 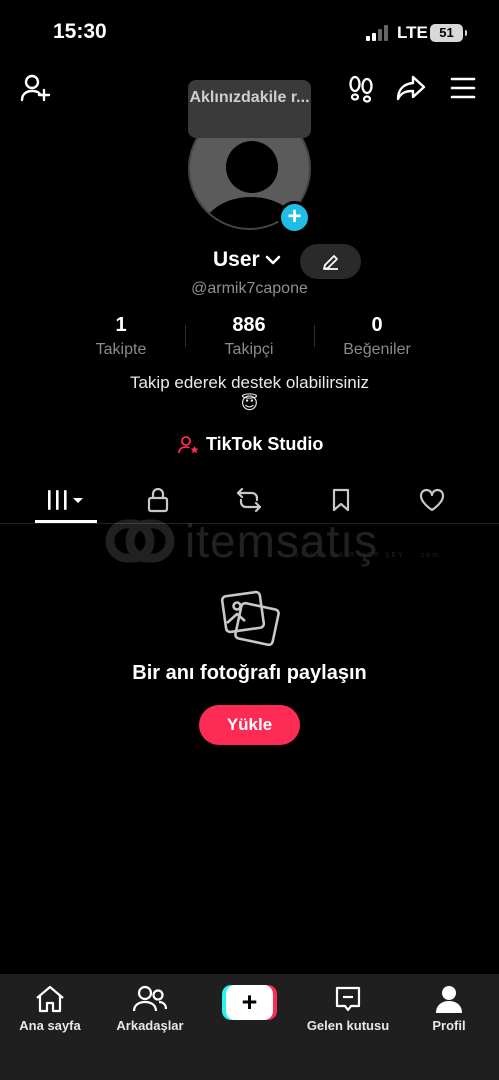 I want to click on bio-text: Takip ederek destek olabilirsiniz, so click(x=249, y=382).